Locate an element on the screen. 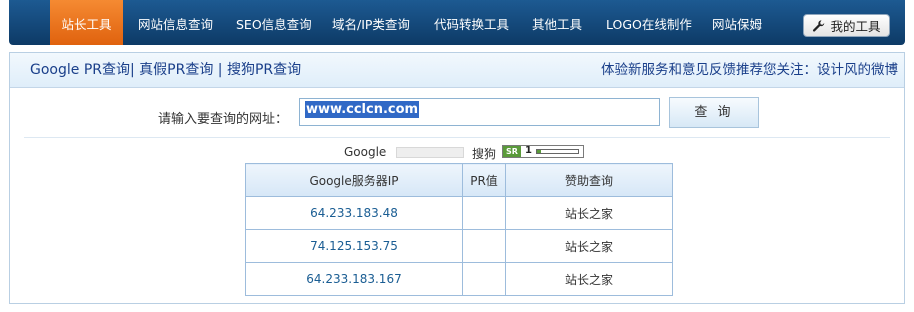 This screenshot has width=914, height=312. table-header-row: Google服务器IP PR值 赞助查询 is located at coordinates (459, 180).